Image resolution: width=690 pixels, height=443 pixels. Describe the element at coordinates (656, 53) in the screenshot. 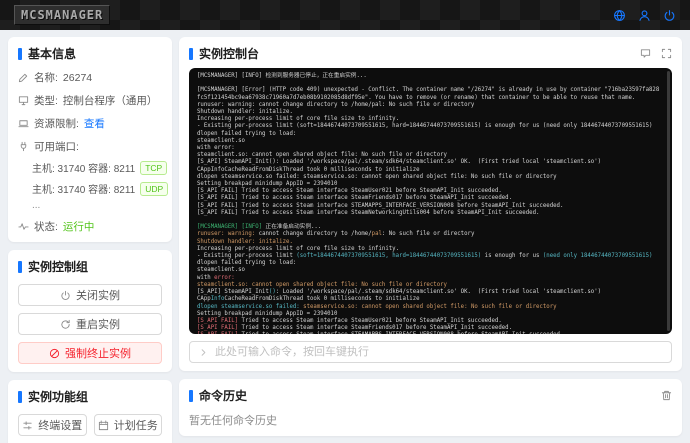

I see `console-header-icons` at that location.